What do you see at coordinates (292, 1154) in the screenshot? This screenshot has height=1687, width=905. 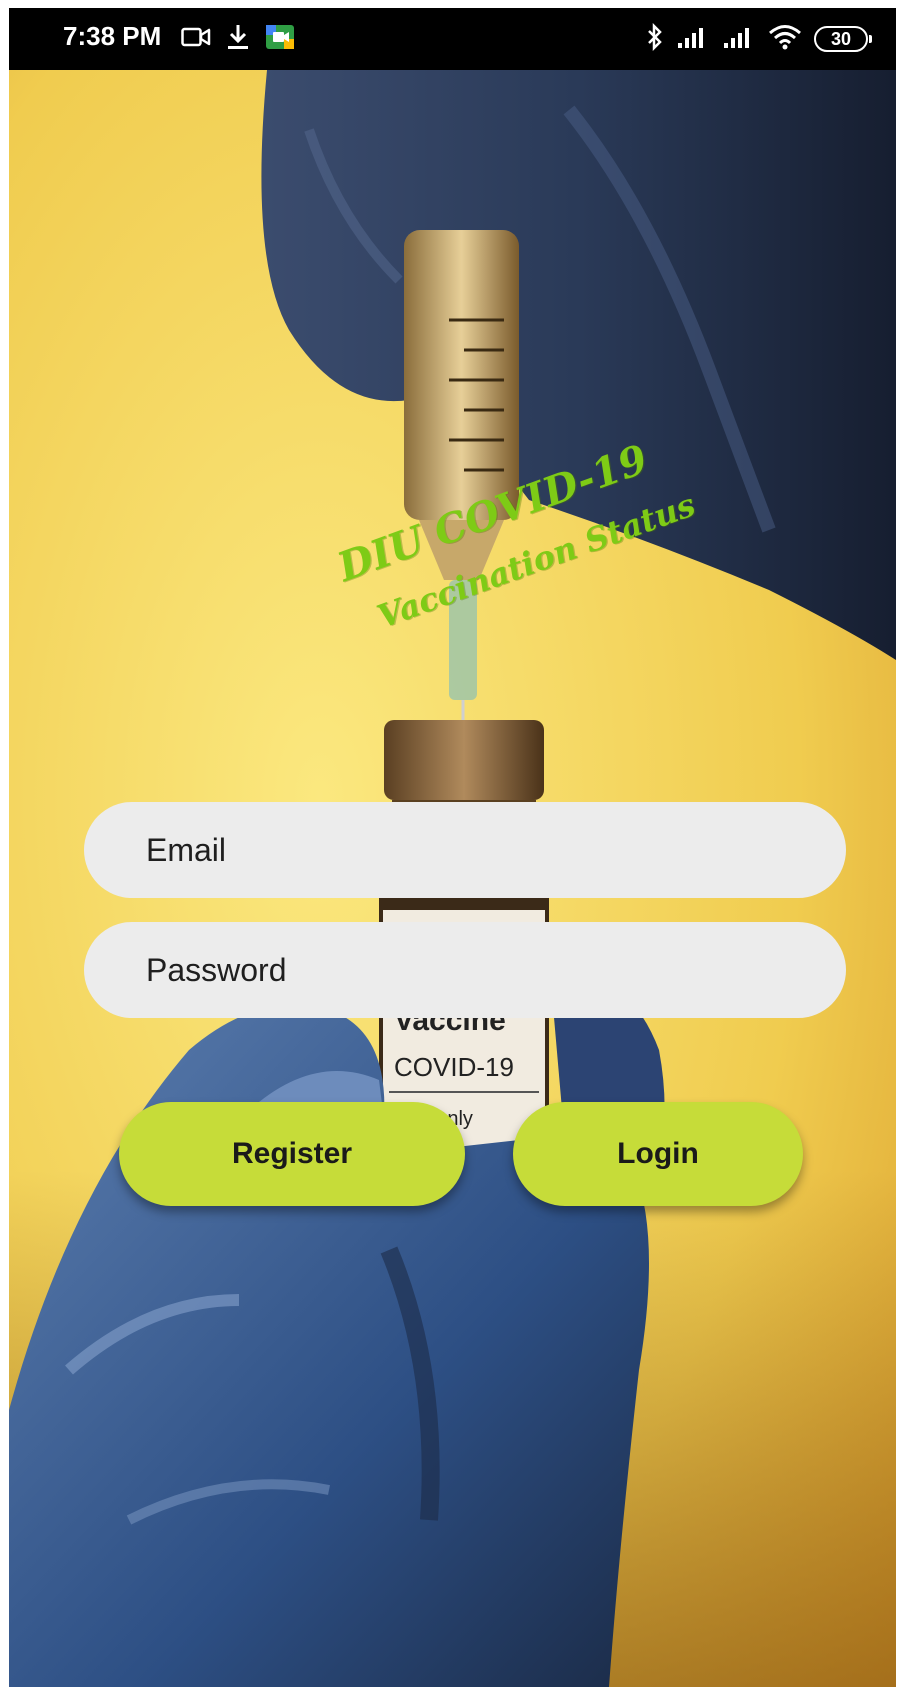 I see `register-button: Register` at bounding box center [292, 1154].